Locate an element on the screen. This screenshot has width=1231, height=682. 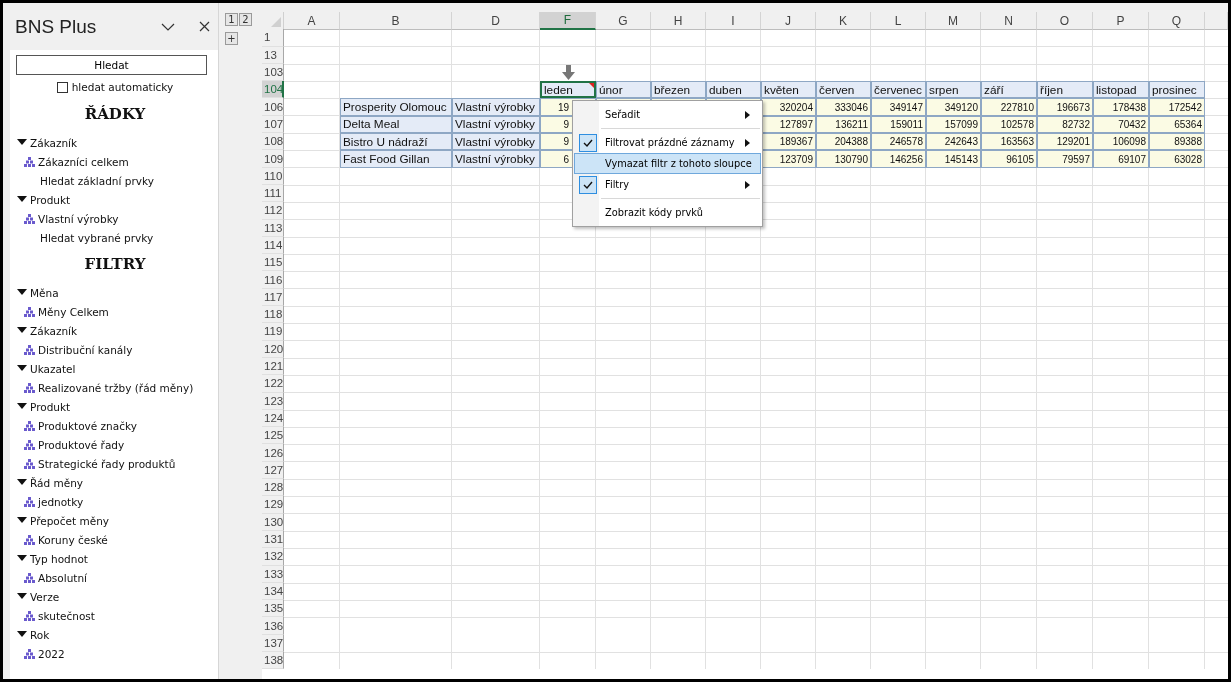
row-number: 118 is located at coordinates (273, 315).